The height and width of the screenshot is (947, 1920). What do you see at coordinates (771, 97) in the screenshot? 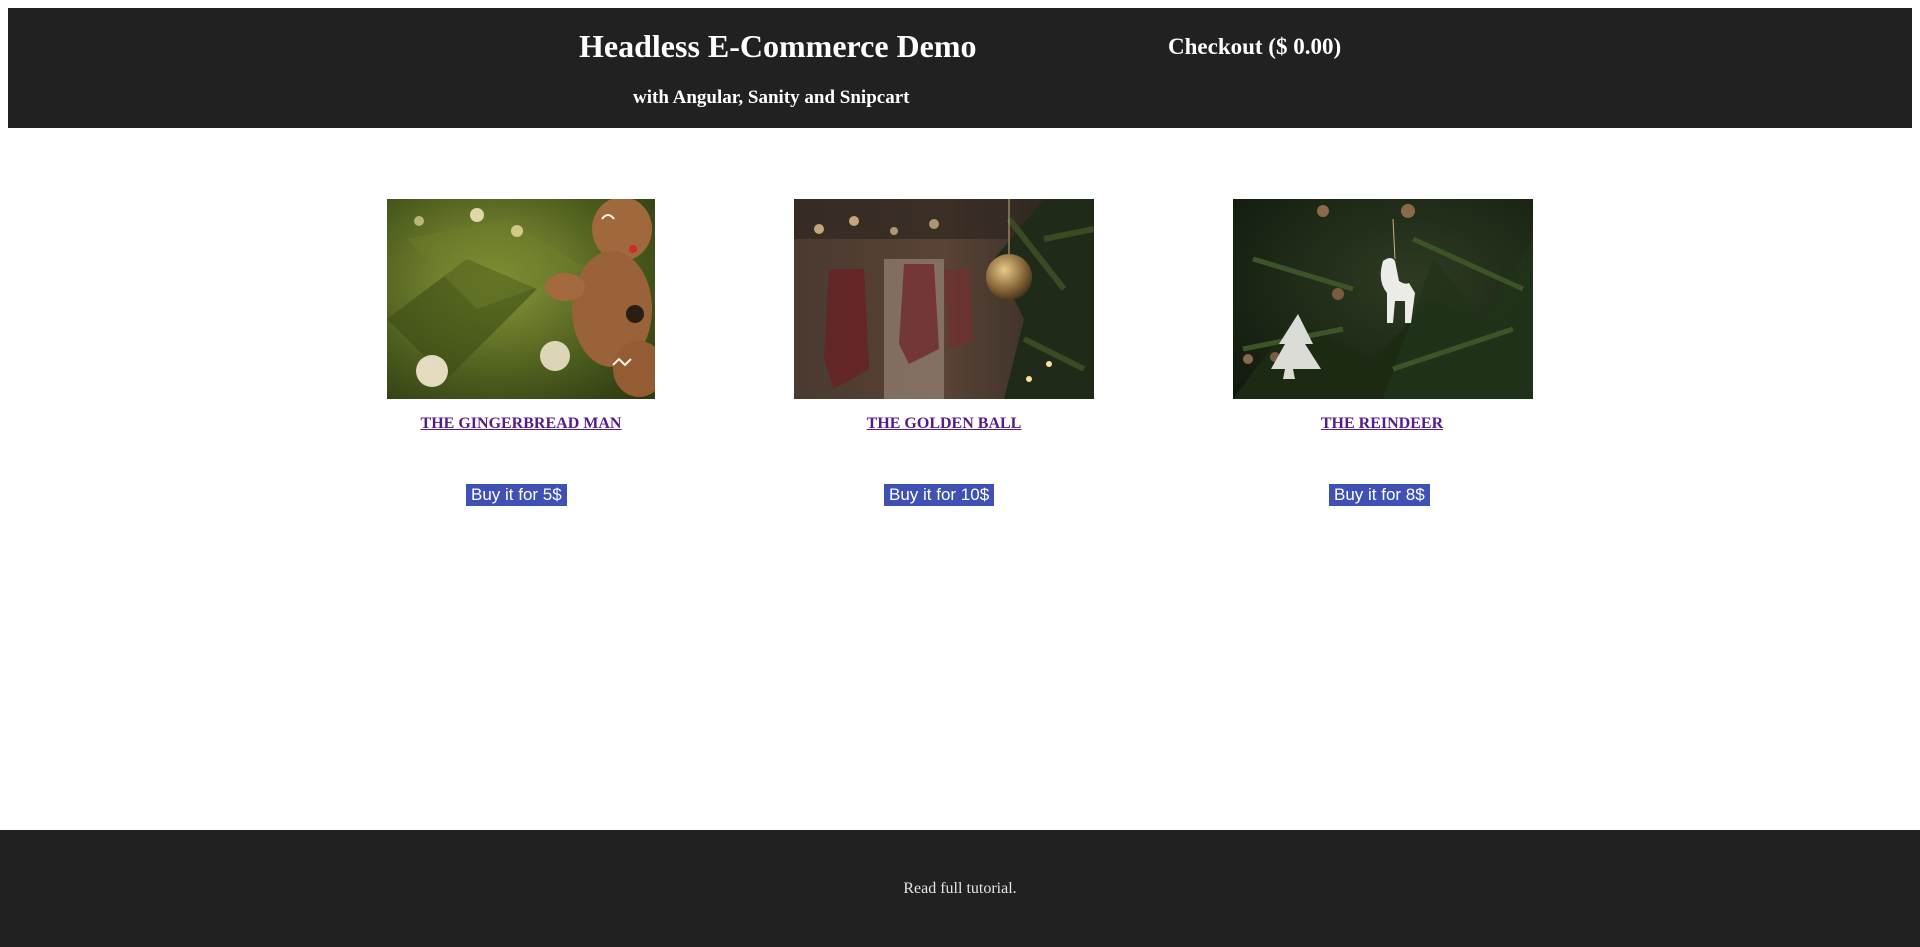
I see `site-subtitle: with Angular, Sanity and Snipcart` at bounding box center [771, 97].